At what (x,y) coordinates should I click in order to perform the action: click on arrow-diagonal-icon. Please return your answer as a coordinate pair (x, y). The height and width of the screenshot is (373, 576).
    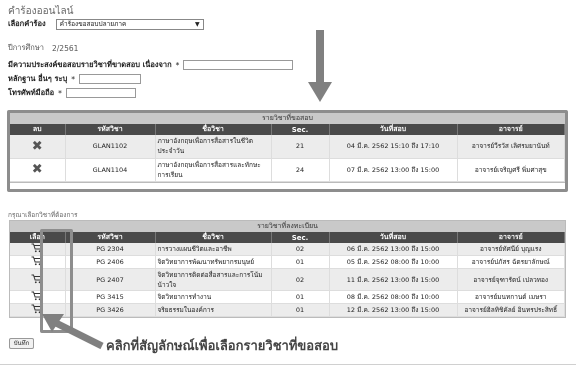
    Looking at the image, I should click on (73, 332).